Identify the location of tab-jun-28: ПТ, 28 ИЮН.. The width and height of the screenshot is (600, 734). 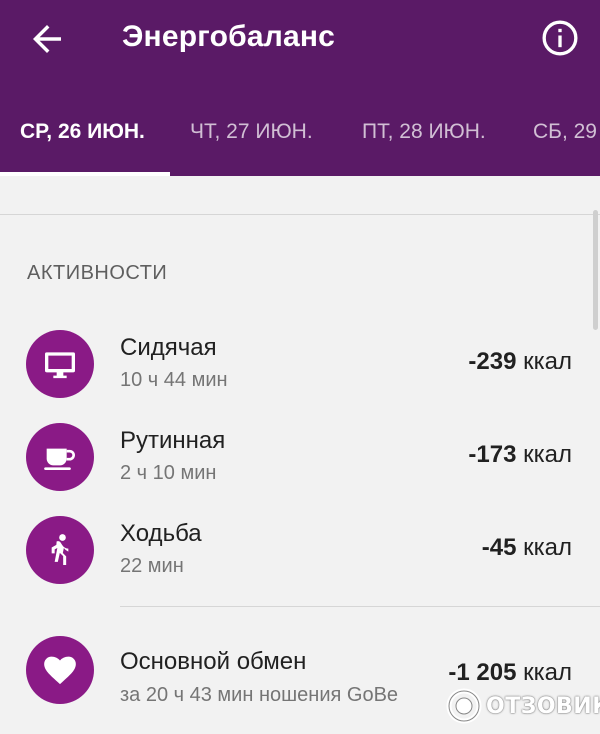
(424, 132).